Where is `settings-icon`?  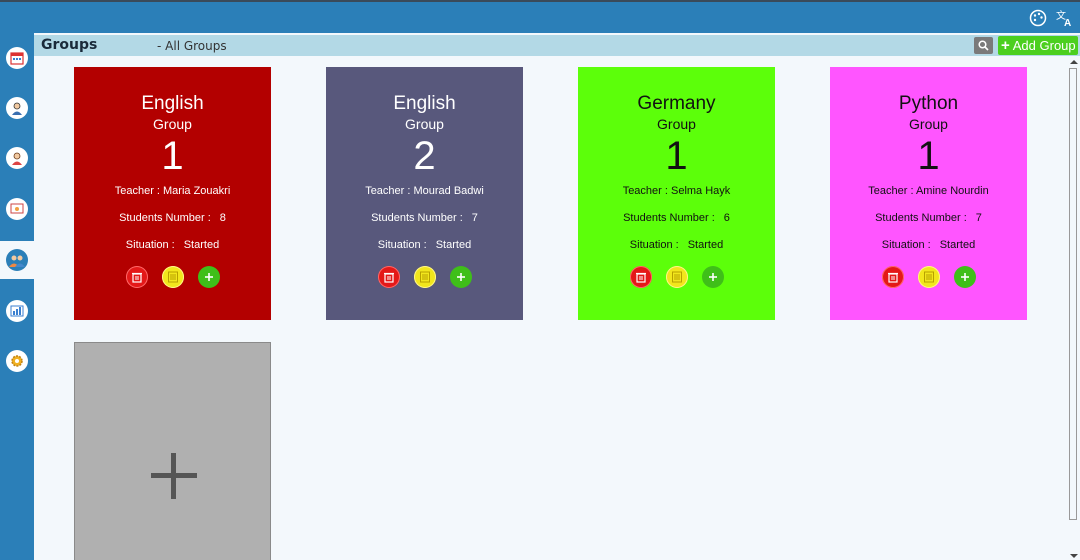
settings-icon is located at coordinates (17, 361).